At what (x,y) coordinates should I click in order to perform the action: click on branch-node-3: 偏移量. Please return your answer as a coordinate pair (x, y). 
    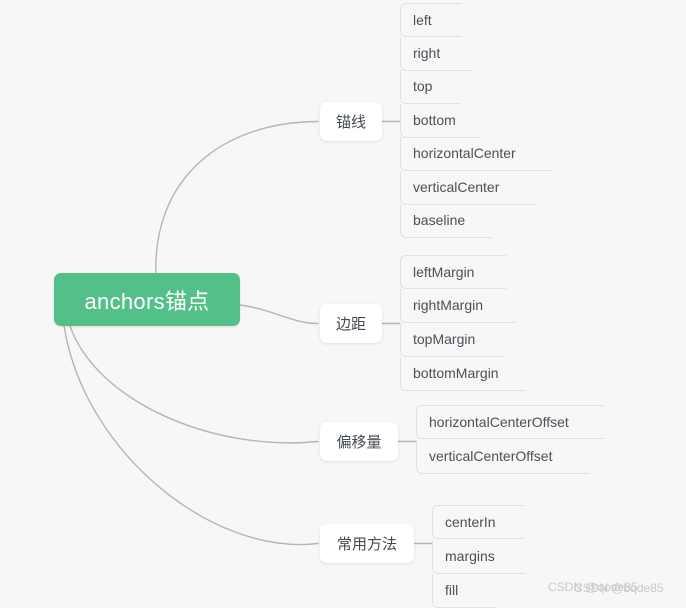
    Looking at the image, I should click on (359, 441).